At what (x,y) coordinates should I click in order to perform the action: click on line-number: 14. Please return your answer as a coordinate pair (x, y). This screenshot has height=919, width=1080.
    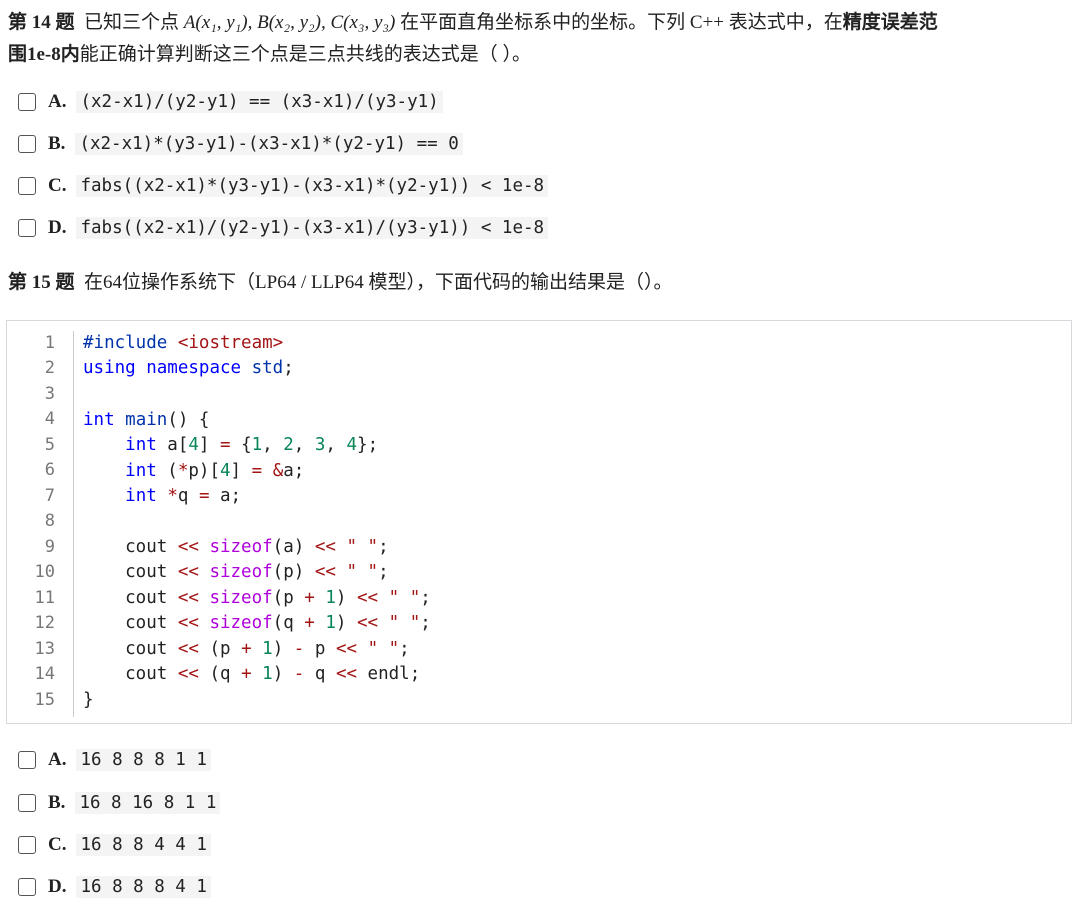
    Looking at the image, I should click on (44, 674).